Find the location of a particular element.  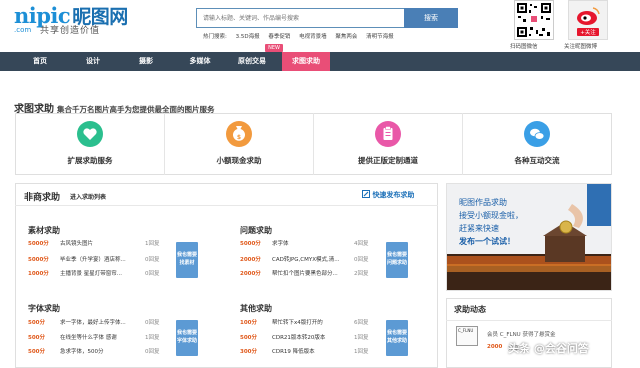

avatar: C_FLNU is located at coordinates (467, 336).